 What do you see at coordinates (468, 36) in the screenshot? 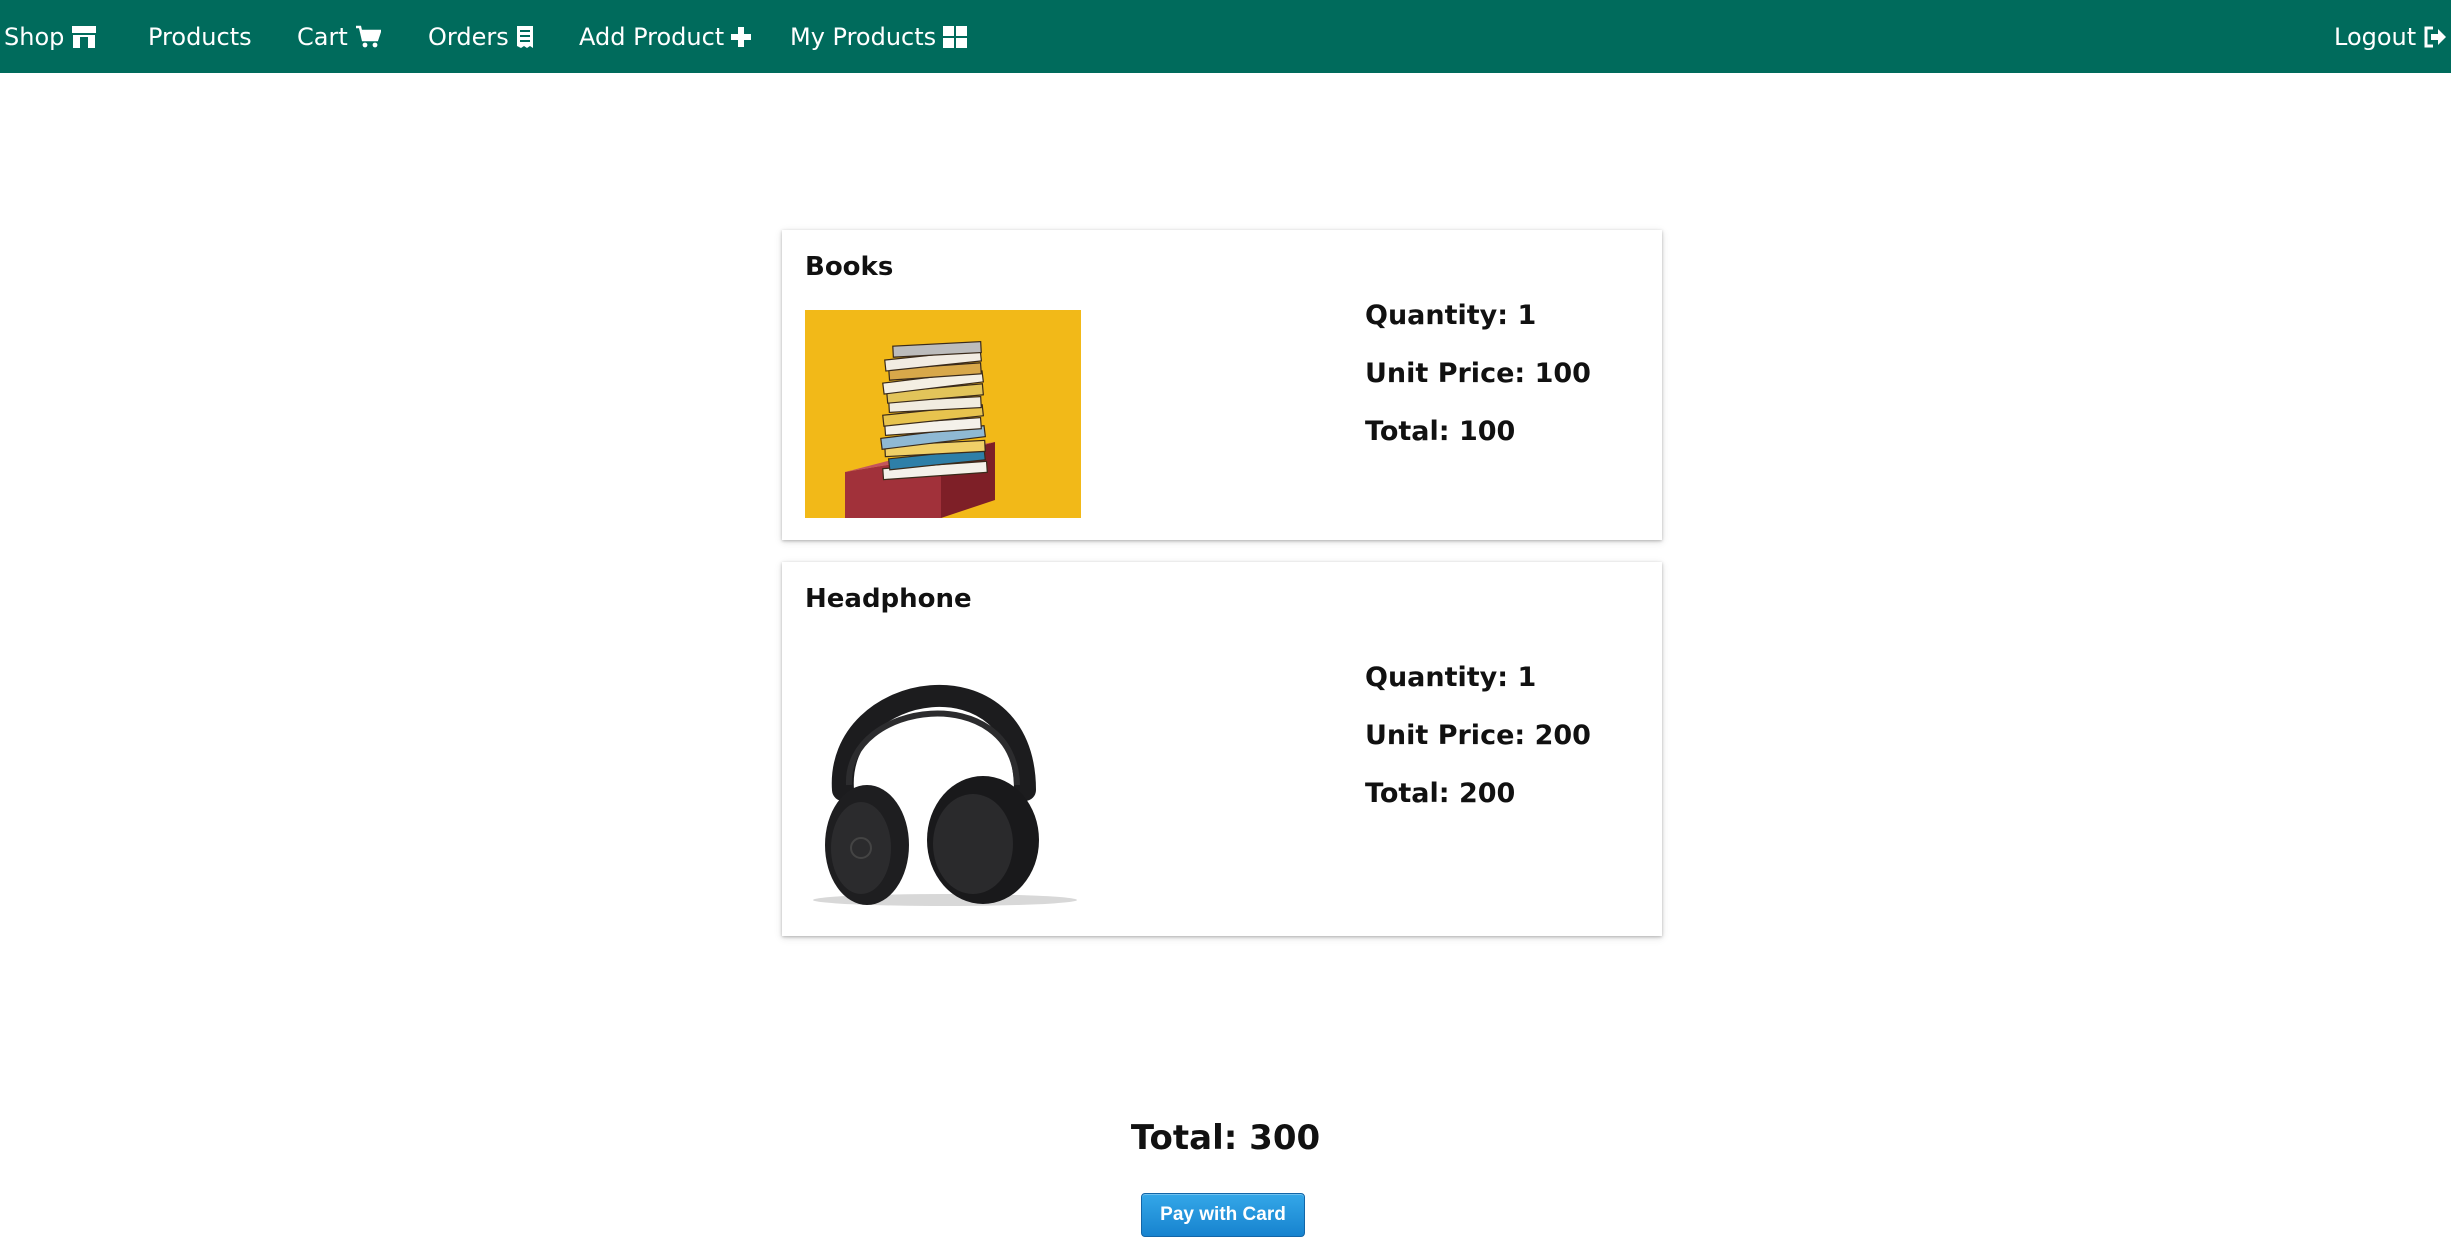
I see `nav-orders-label: Orders` at bounding box center [468, 36].